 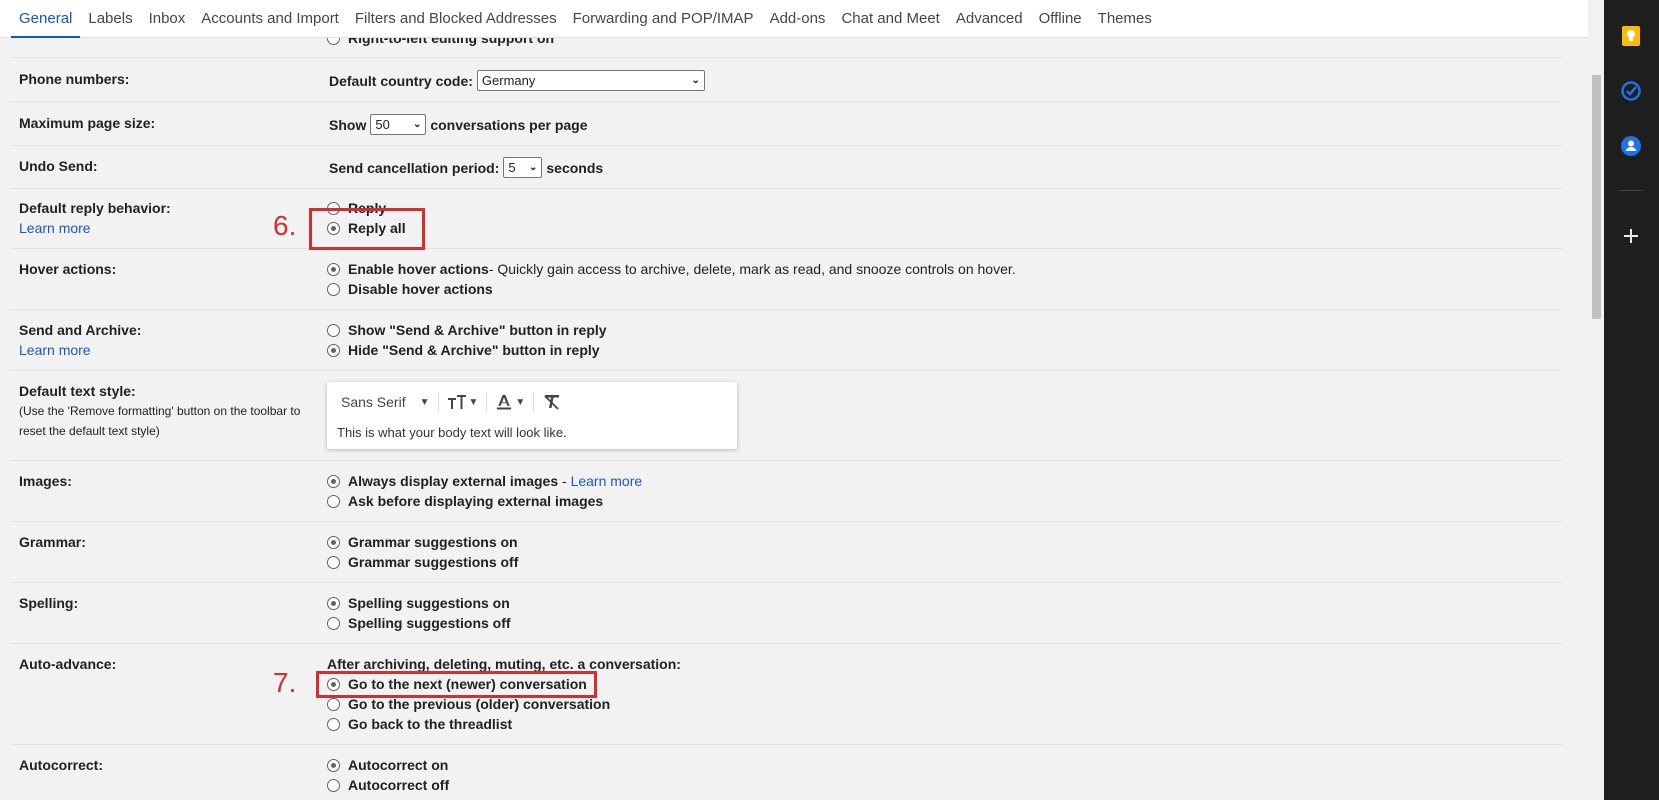 I want to click on country-code-select: Germany ⌄, so click(x=590, y=80).